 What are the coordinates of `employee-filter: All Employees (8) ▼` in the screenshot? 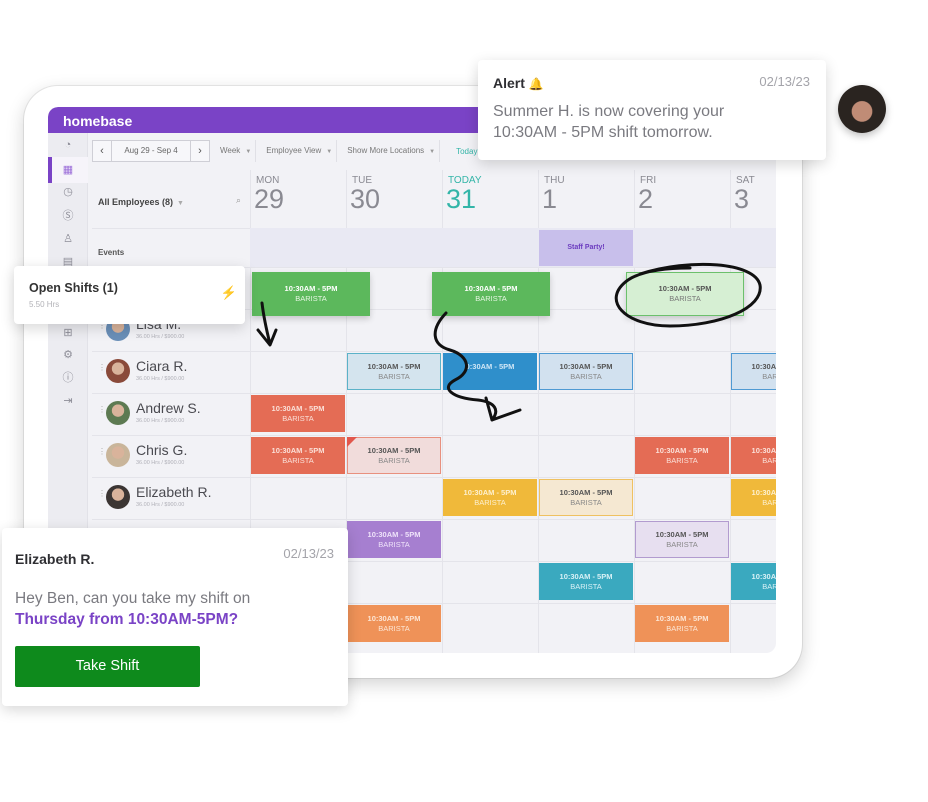 It's located at (141, 202).